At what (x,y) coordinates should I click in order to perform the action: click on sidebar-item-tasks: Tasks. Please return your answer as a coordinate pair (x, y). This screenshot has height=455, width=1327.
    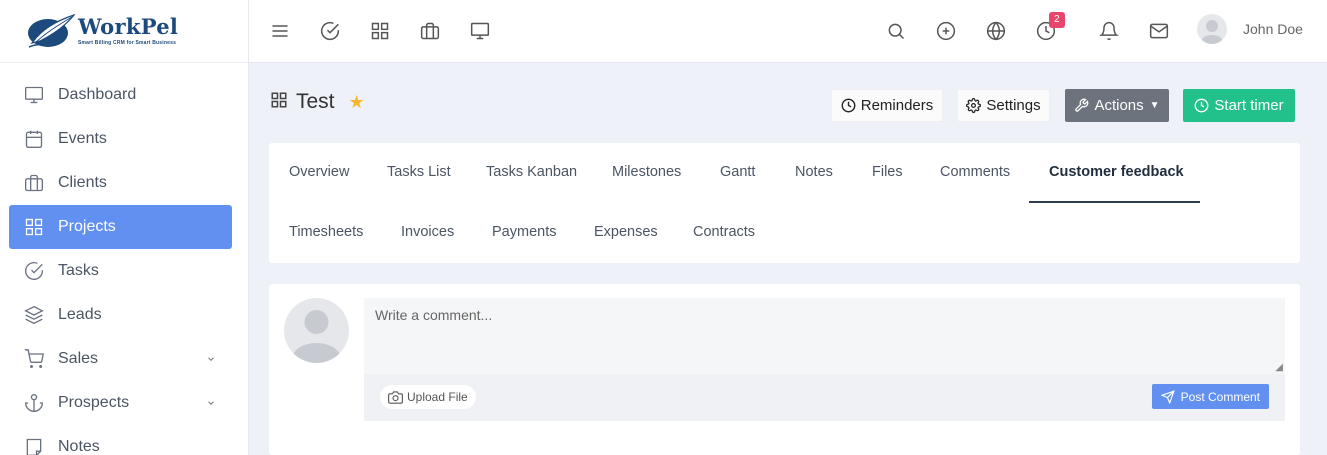
    Looking at the image, I should click on (120, 271).